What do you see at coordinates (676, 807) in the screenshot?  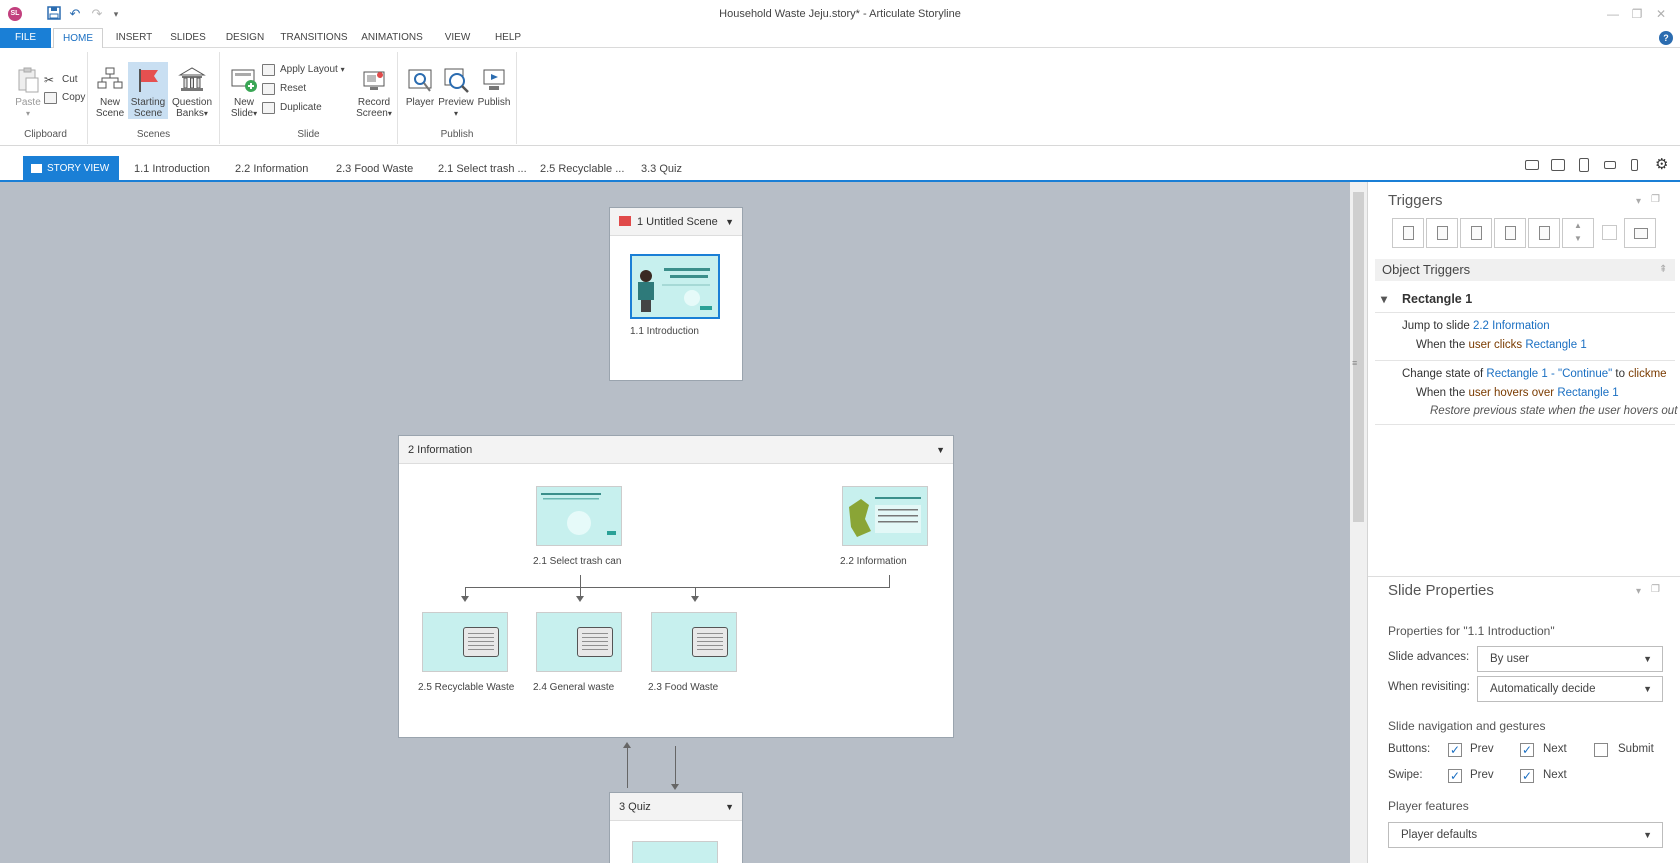 I see `scene-header: 3 Quiz ▼` at bounding box center [676, 807].